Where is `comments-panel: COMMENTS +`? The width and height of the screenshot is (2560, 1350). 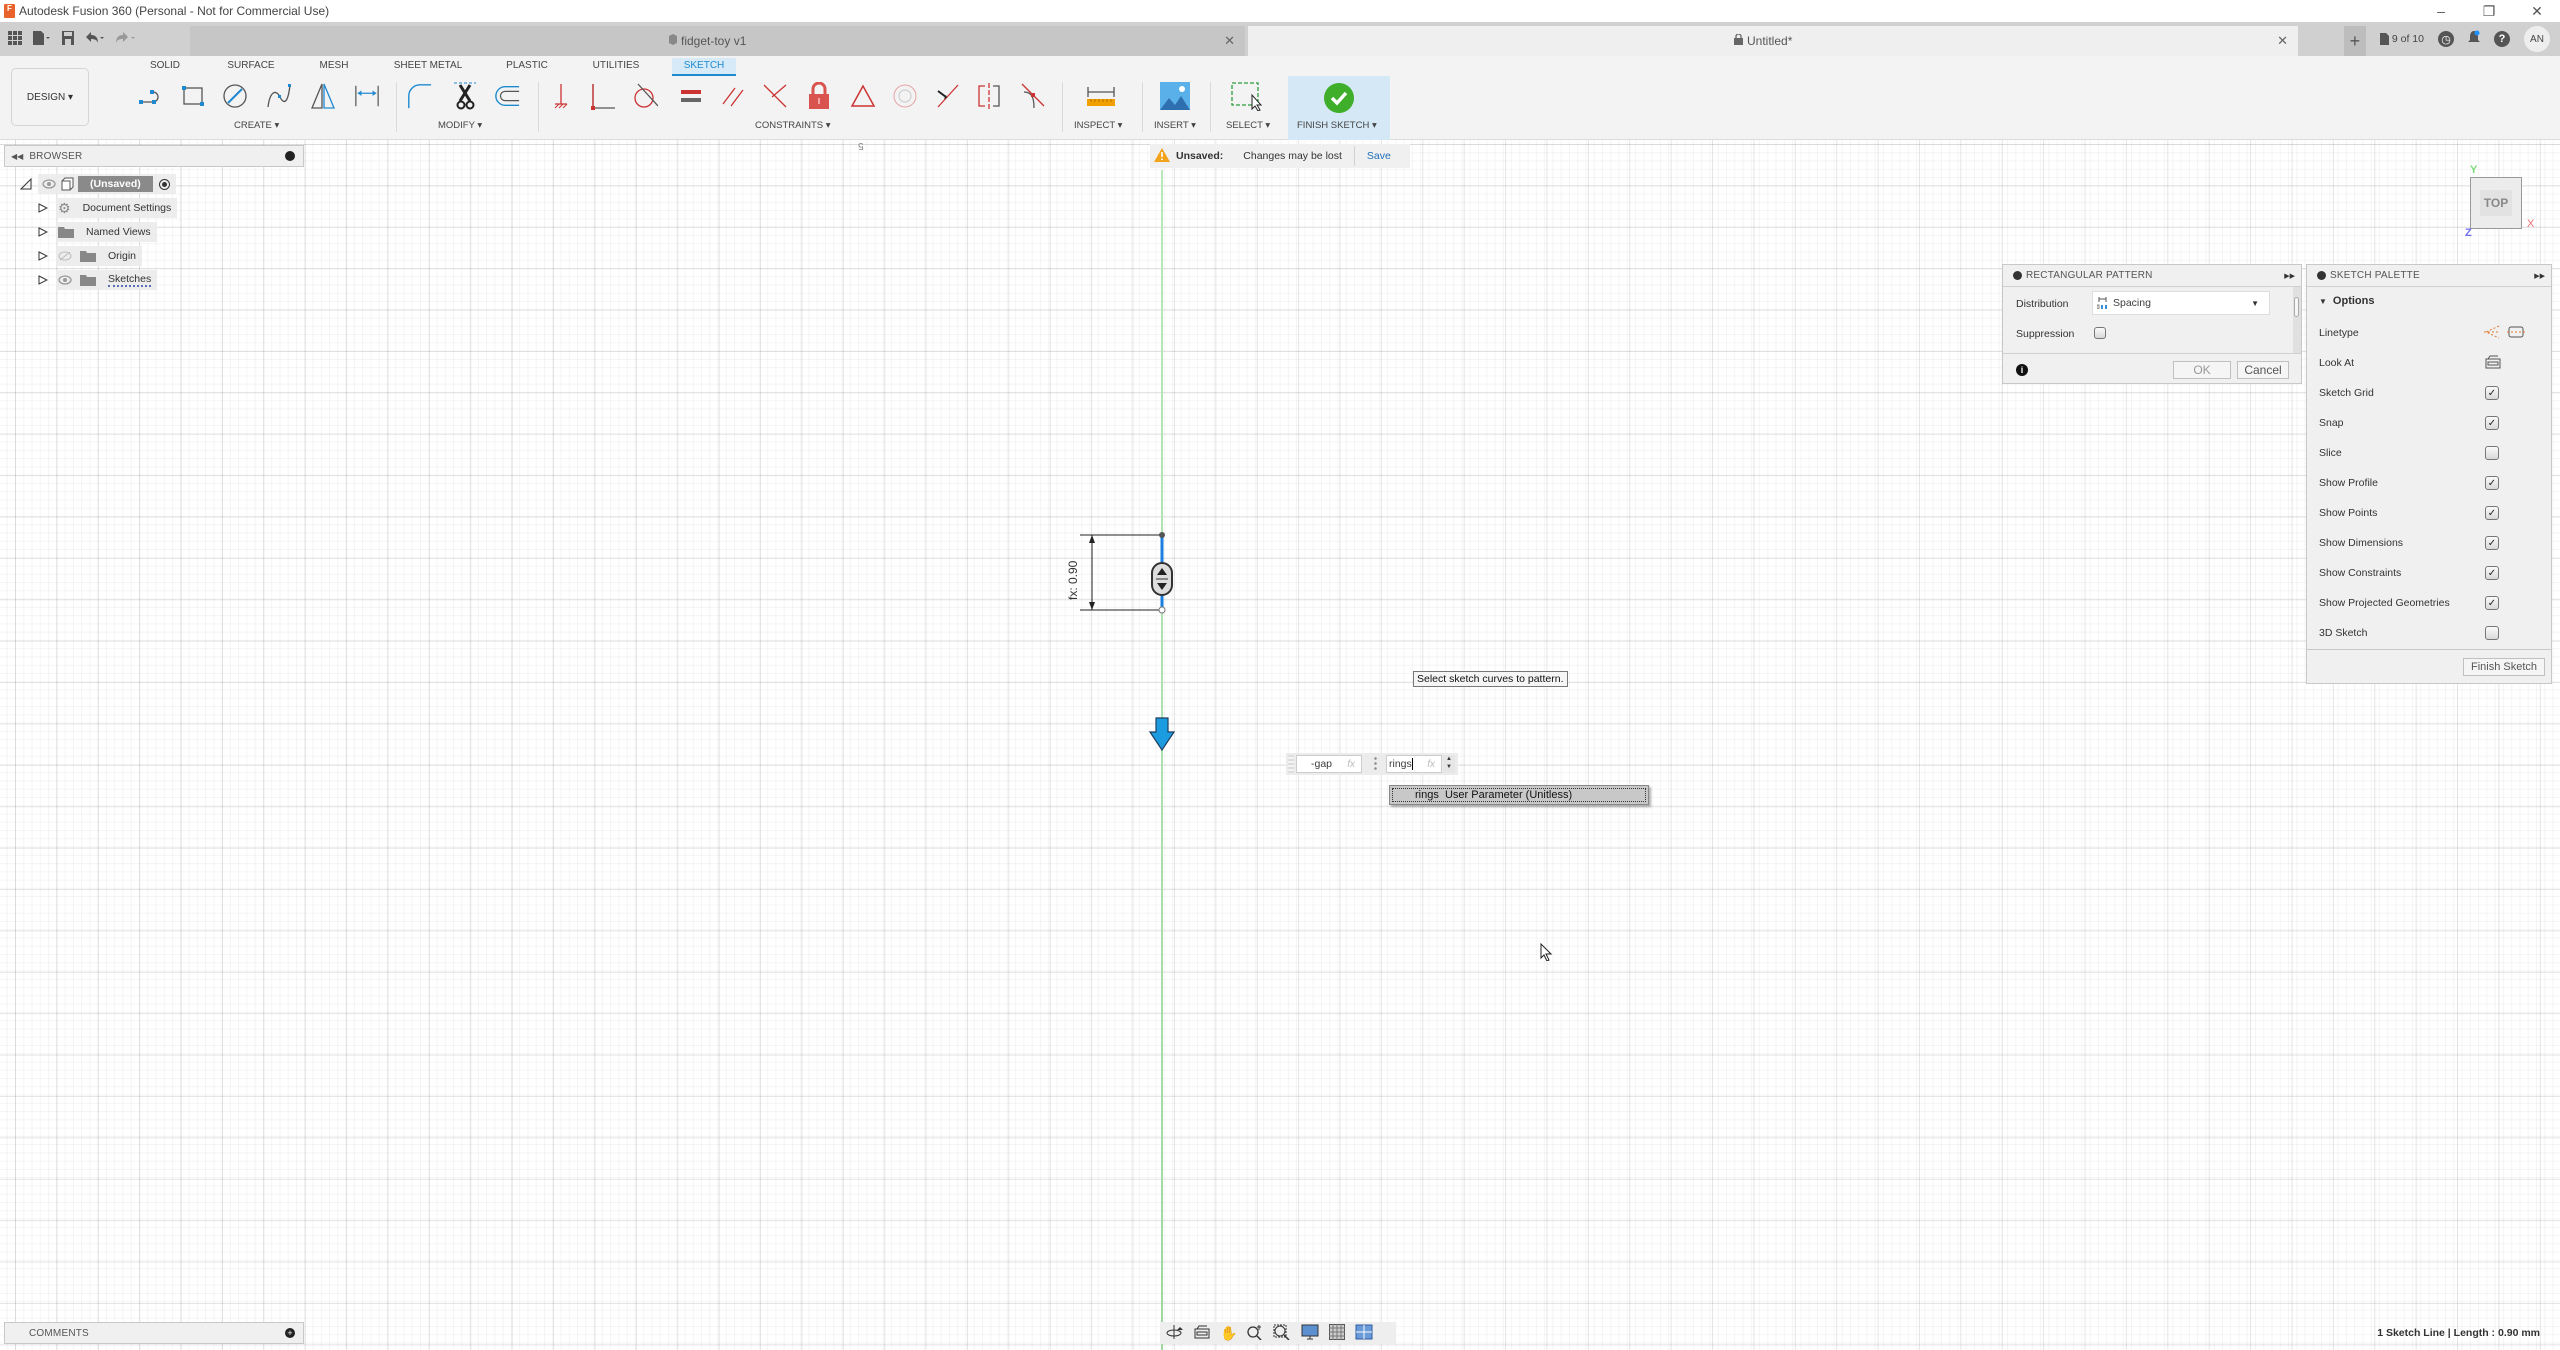 comments-panel: COMMENTS + is located at coordinates (154, 1333).